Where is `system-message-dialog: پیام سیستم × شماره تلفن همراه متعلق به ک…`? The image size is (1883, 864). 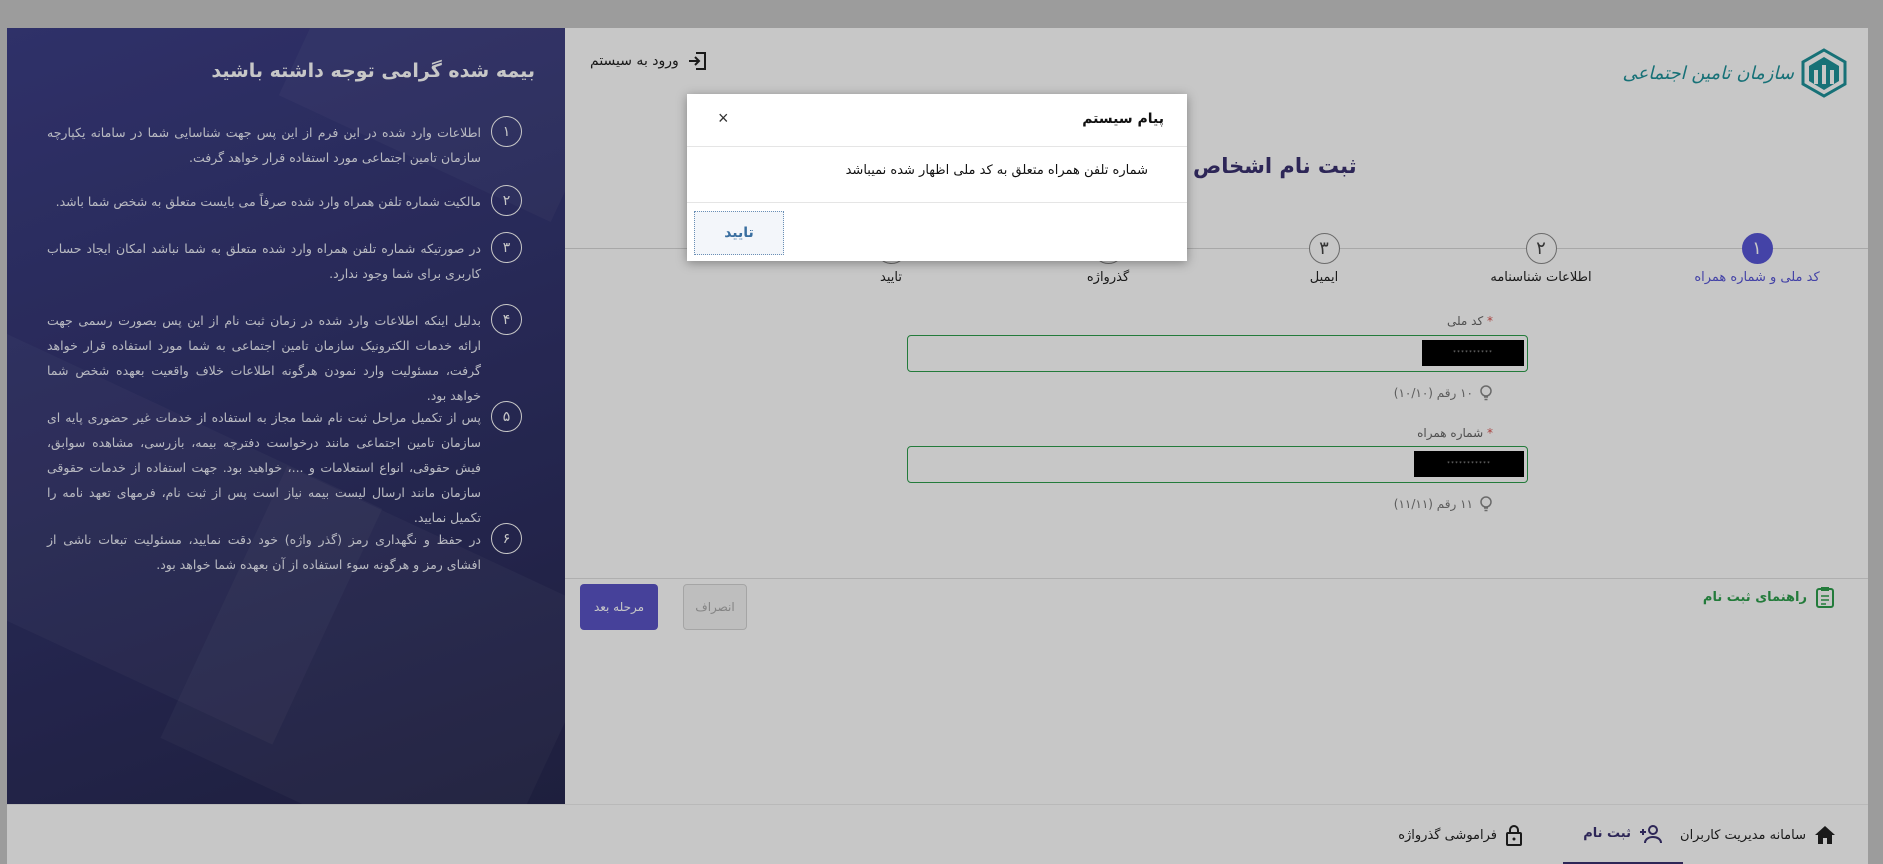
system-message-dialog: پیام سیستم × شماره تلفن همراه متعلق به ک… is located at coordinates (937, 177).